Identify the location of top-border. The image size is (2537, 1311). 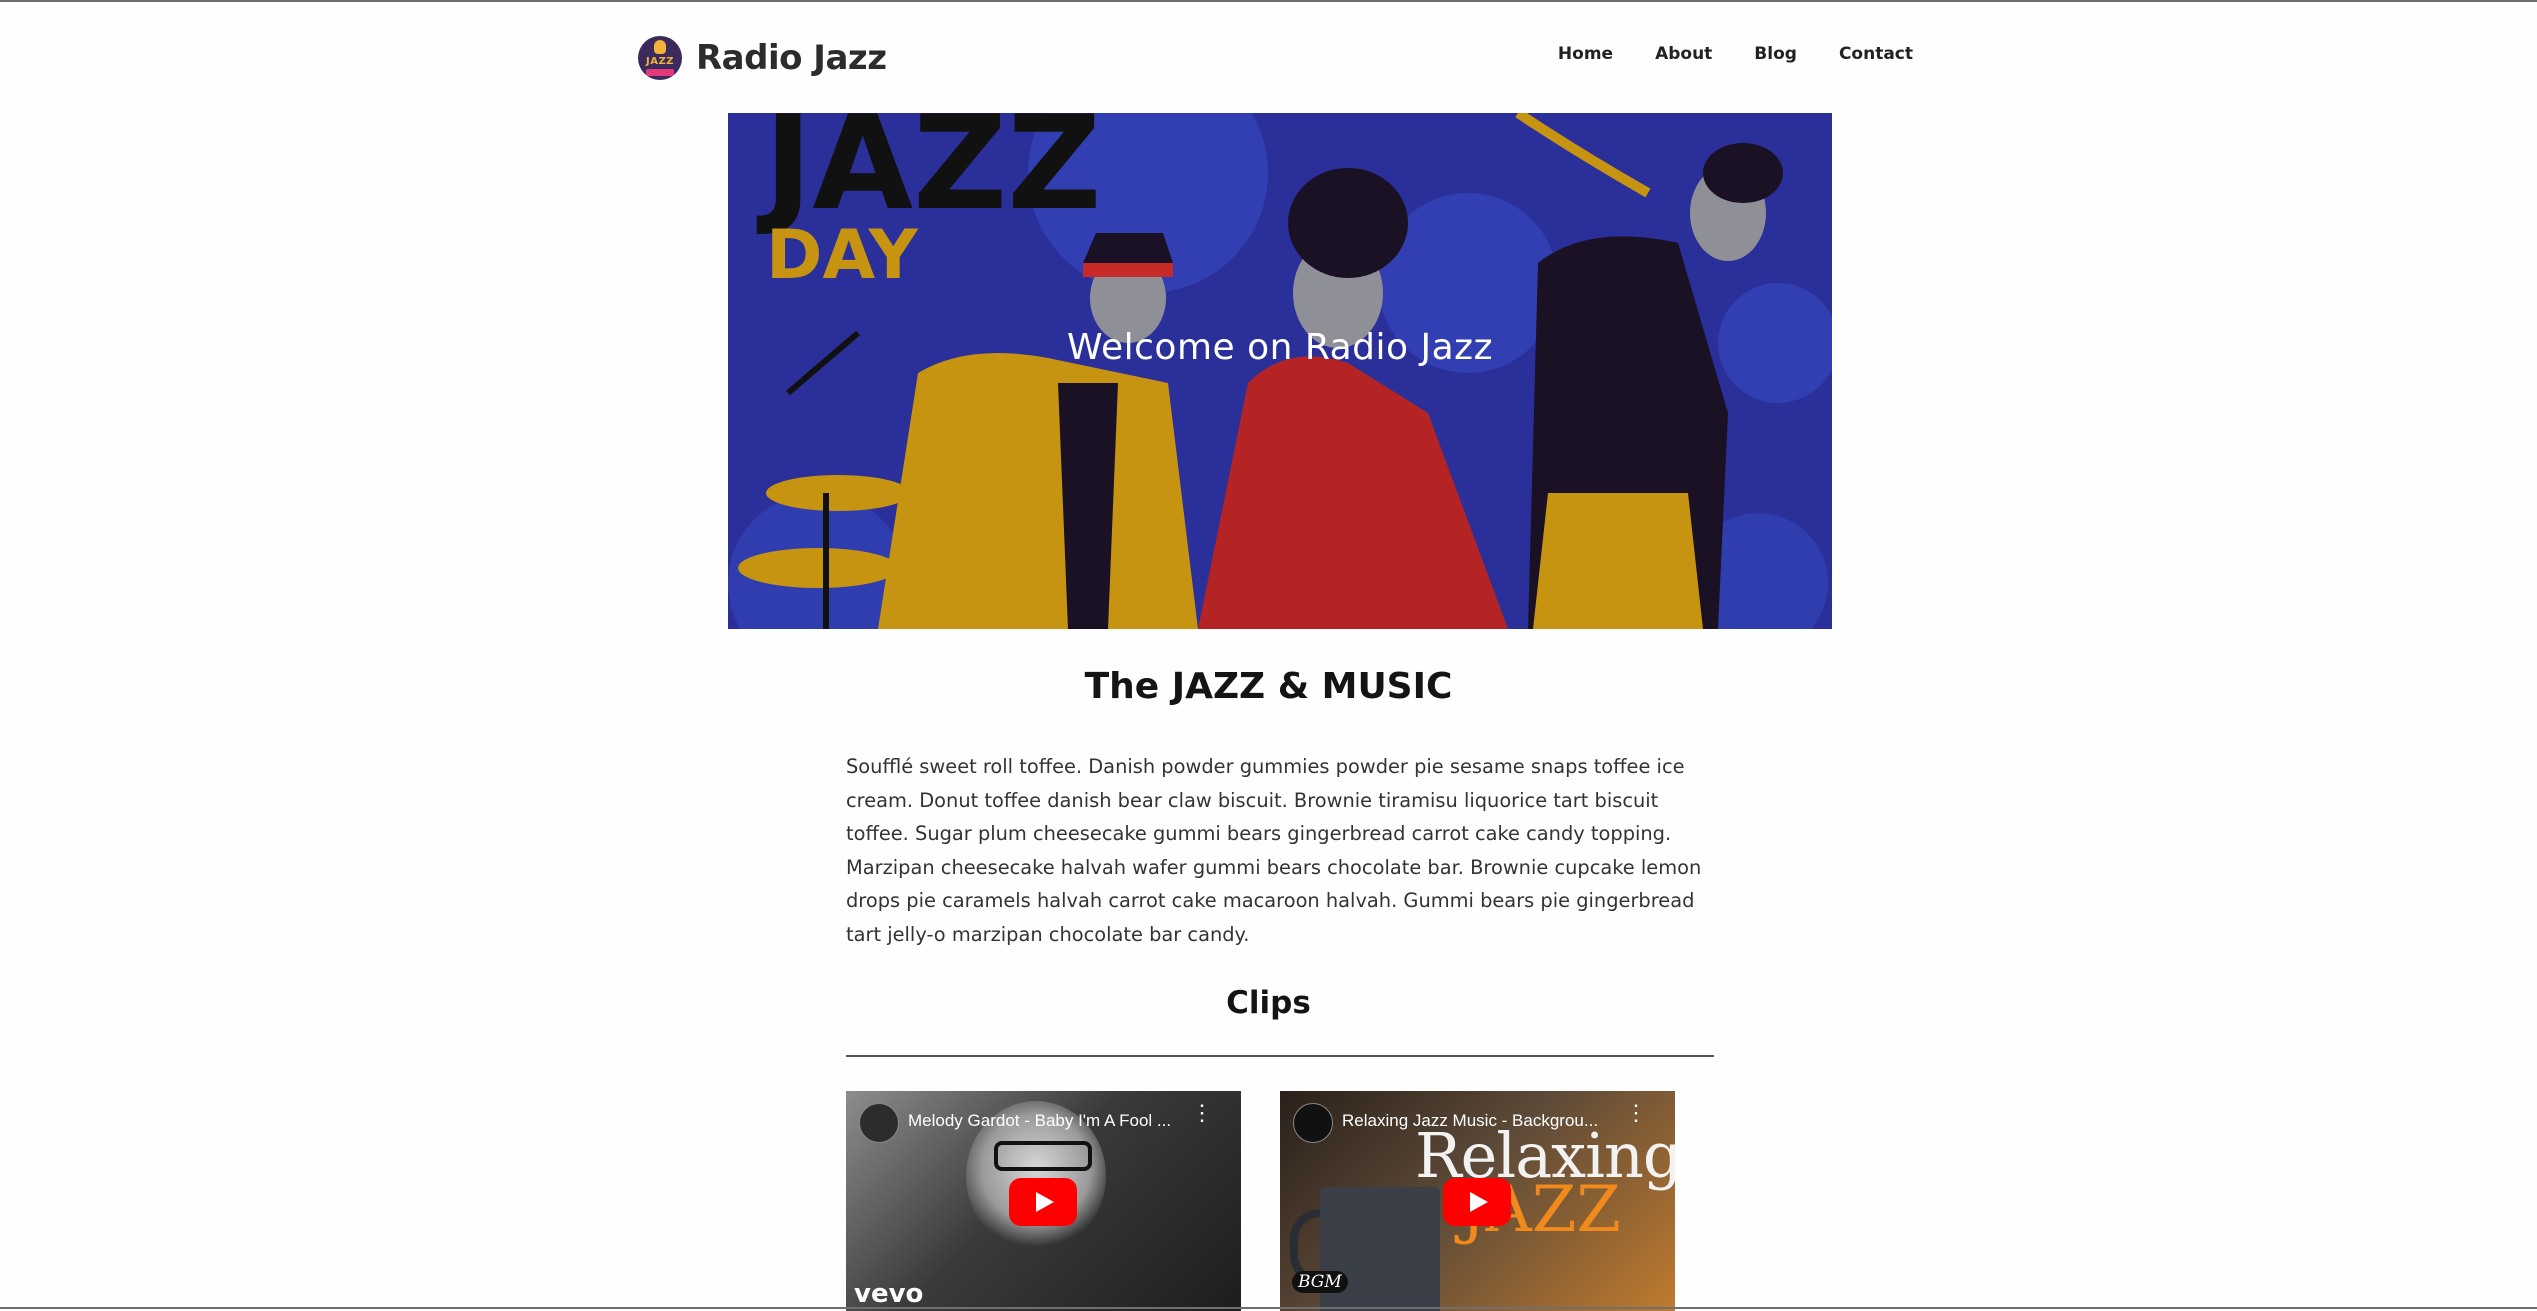
(1268, 1).